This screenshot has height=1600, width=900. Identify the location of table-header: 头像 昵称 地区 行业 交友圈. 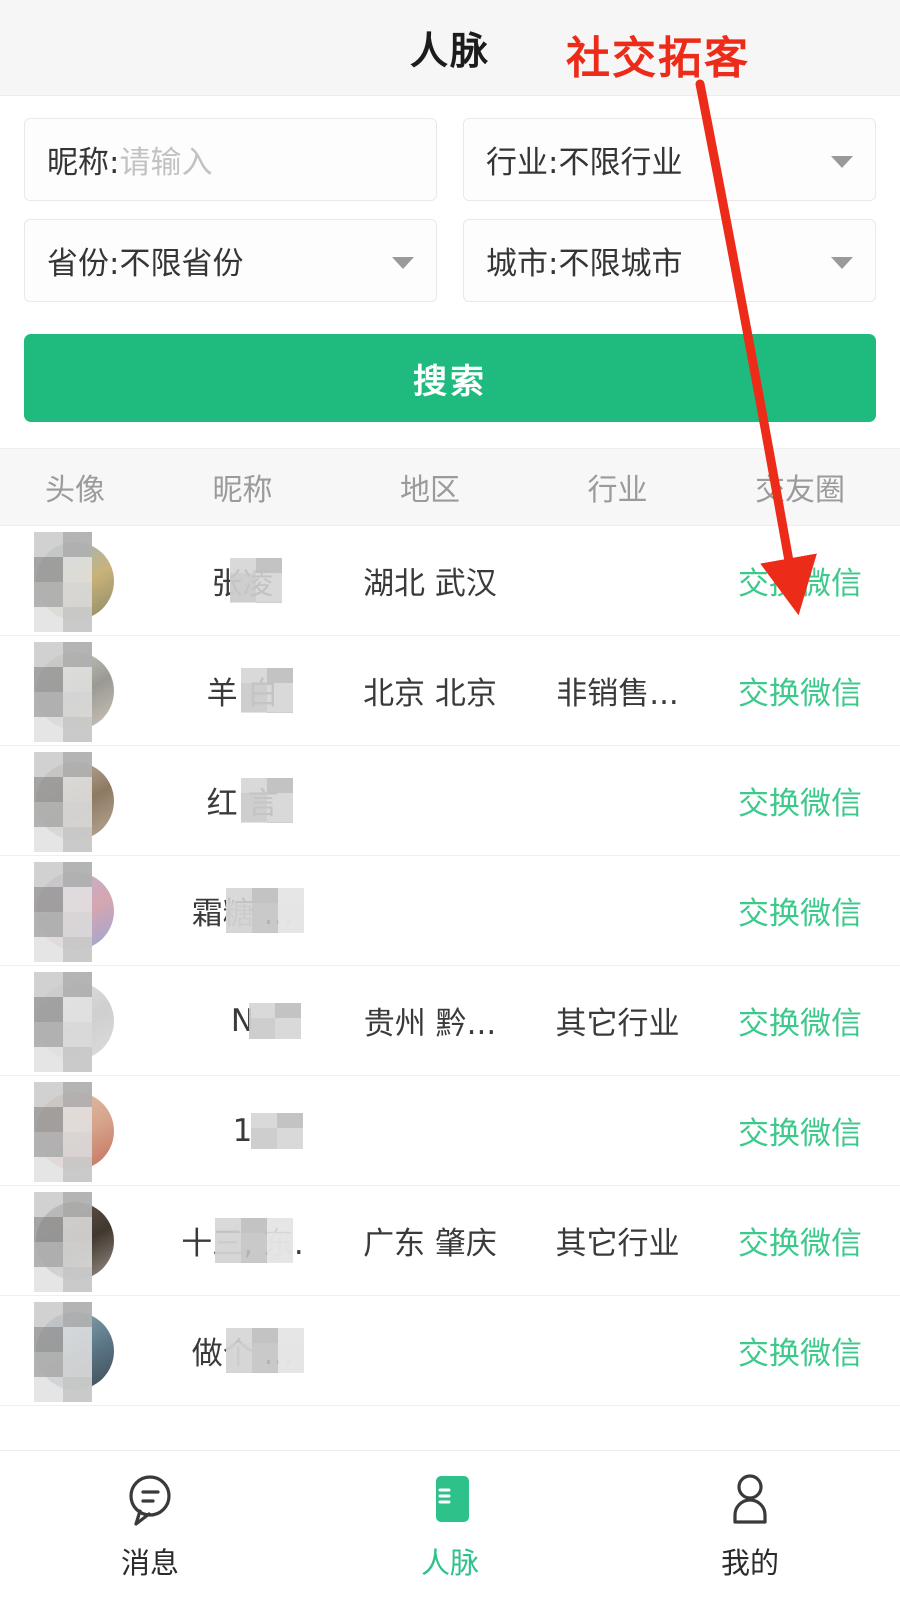
(450, 487).